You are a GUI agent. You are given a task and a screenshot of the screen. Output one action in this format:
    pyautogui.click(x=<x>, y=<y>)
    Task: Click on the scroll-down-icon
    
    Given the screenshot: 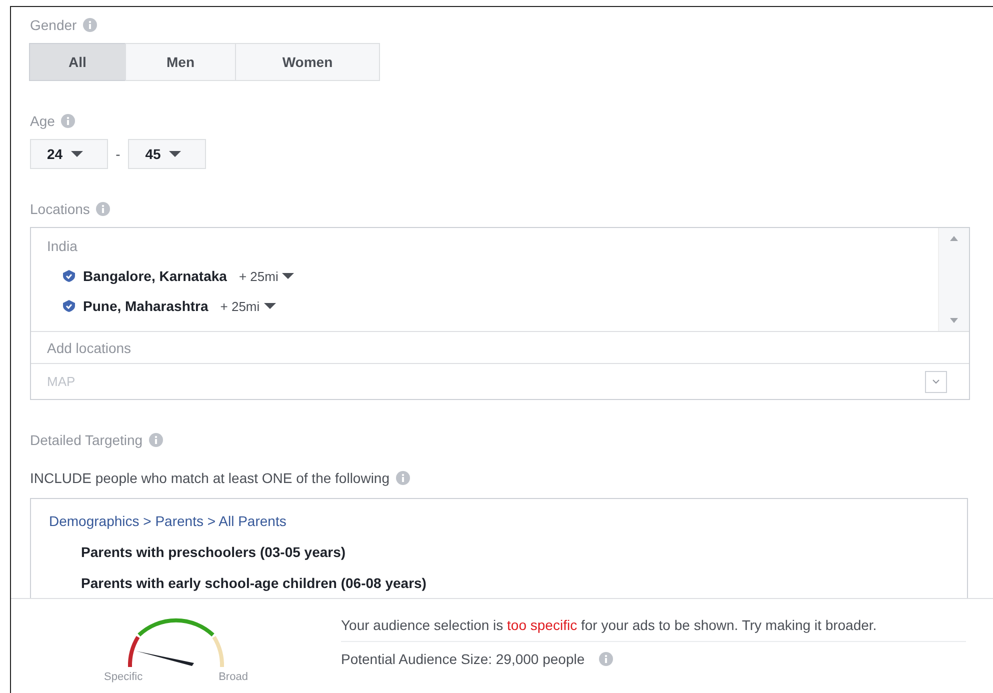 What is the action you would take?
    pyautogui.click(x=954, y=320)
    